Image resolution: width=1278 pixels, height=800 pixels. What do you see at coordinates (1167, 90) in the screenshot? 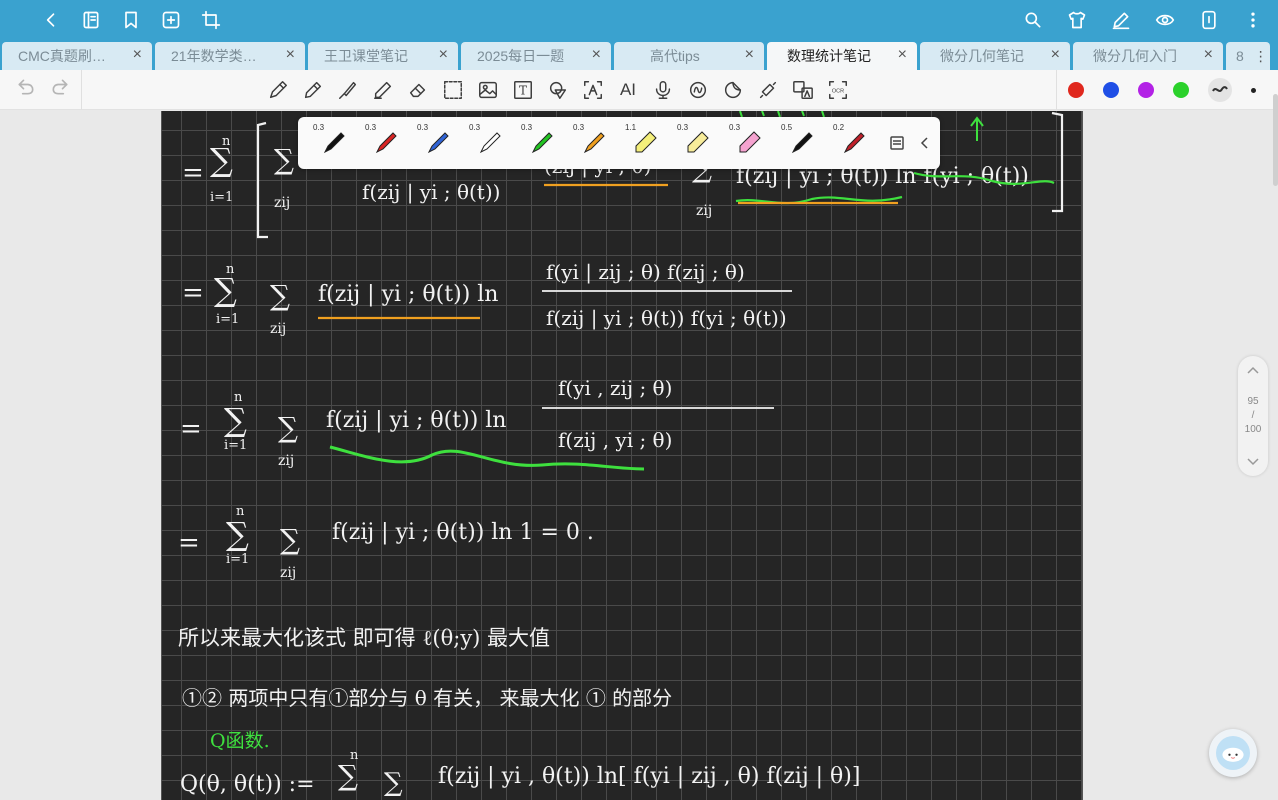
I see `color-palette` at bounding box center [1167, 90].